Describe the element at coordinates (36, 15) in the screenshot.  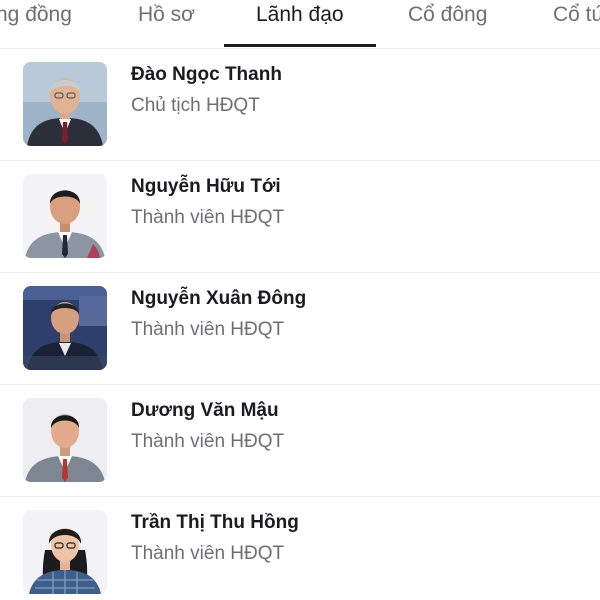
I see `tab-community: ng đồng` at that location.